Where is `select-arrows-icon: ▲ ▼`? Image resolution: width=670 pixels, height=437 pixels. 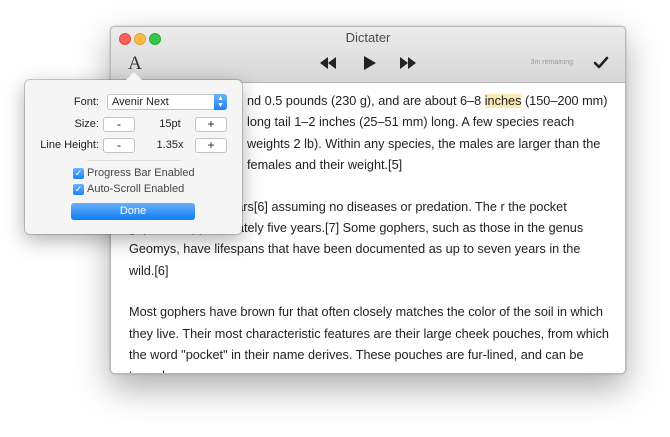
select-arrows-icon: ▲ ▼ is located at coordinates (220, 102).